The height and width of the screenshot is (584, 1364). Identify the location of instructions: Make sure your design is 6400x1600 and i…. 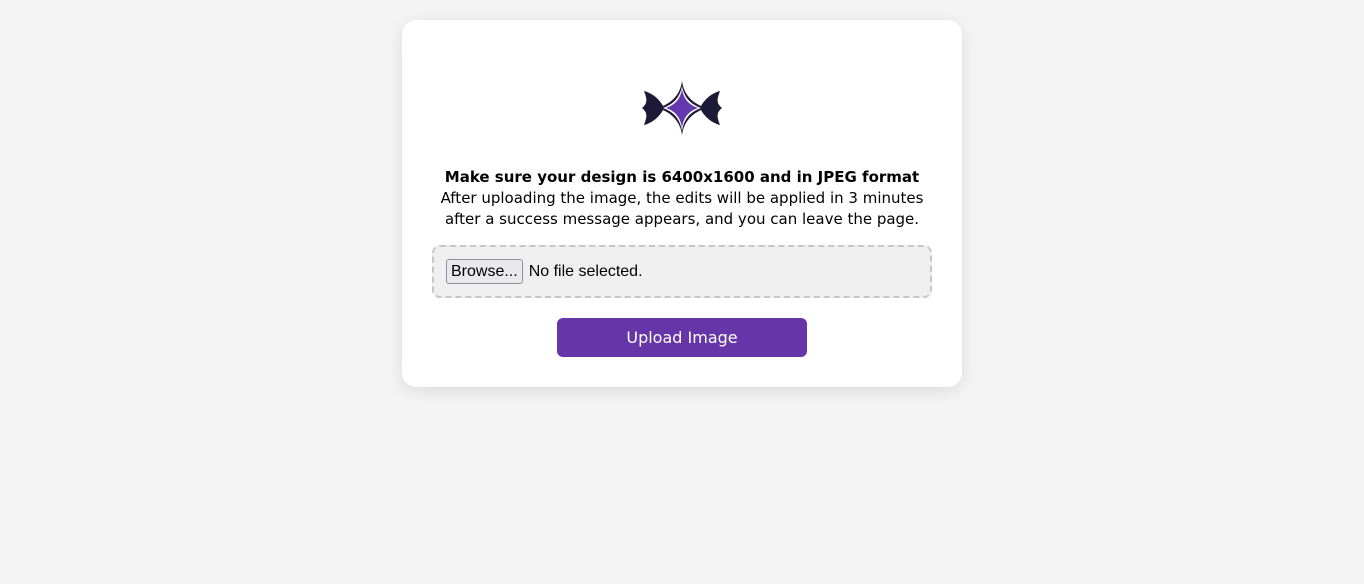
(682, 198).